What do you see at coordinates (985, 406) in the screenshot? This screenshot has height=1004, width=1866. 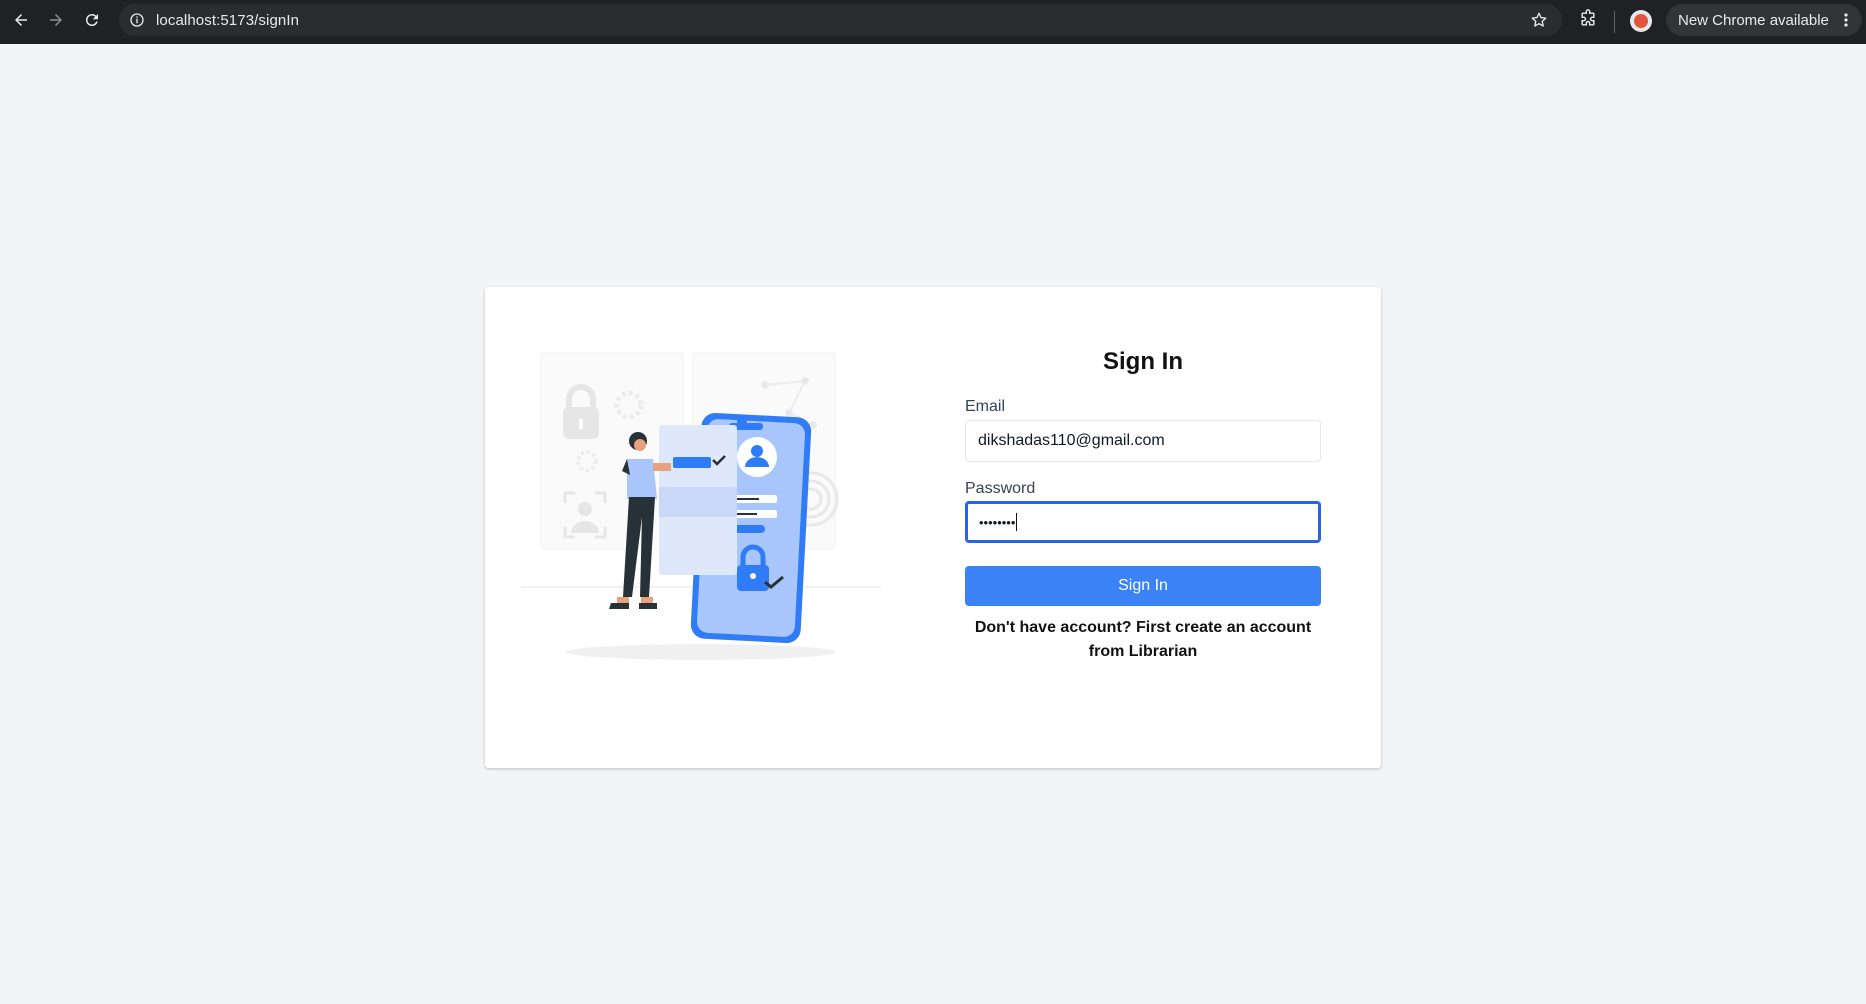 I see `email-label: Email` at bounding box center [985, 406].